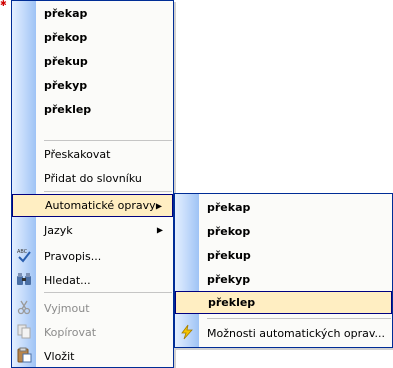  What do you see at coordinates (92, 308) in the screenshot?
I see `cut-menu-item: Vyjmout` at bounding box center [92, 308].